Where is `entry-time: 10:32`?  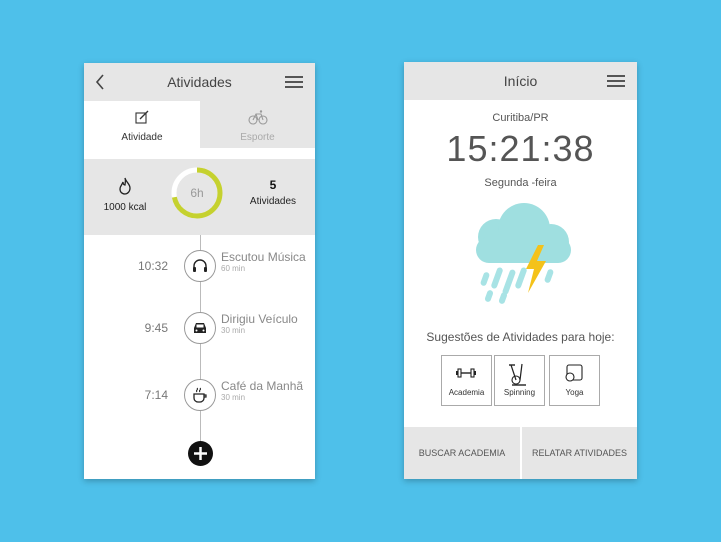
entry-time: 10:32 is located at coordinates (152, 266).